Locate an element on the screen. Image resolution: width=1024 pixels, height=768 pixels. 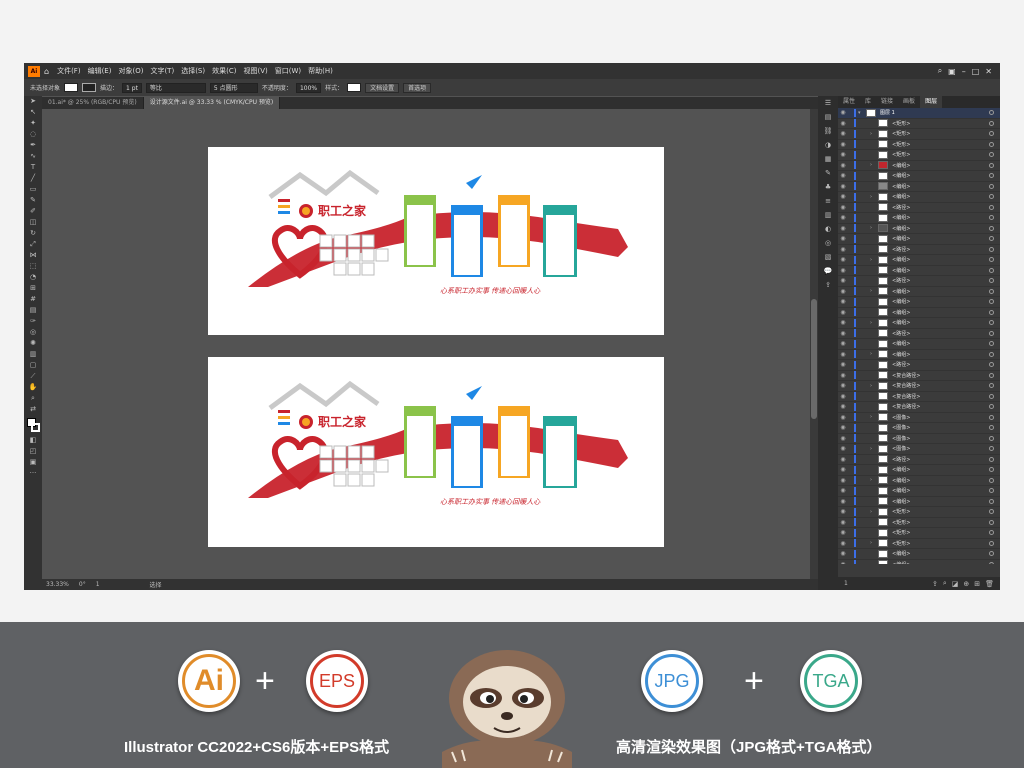
locate-object-icon: ⌕ is located at coordinates (945, 583).